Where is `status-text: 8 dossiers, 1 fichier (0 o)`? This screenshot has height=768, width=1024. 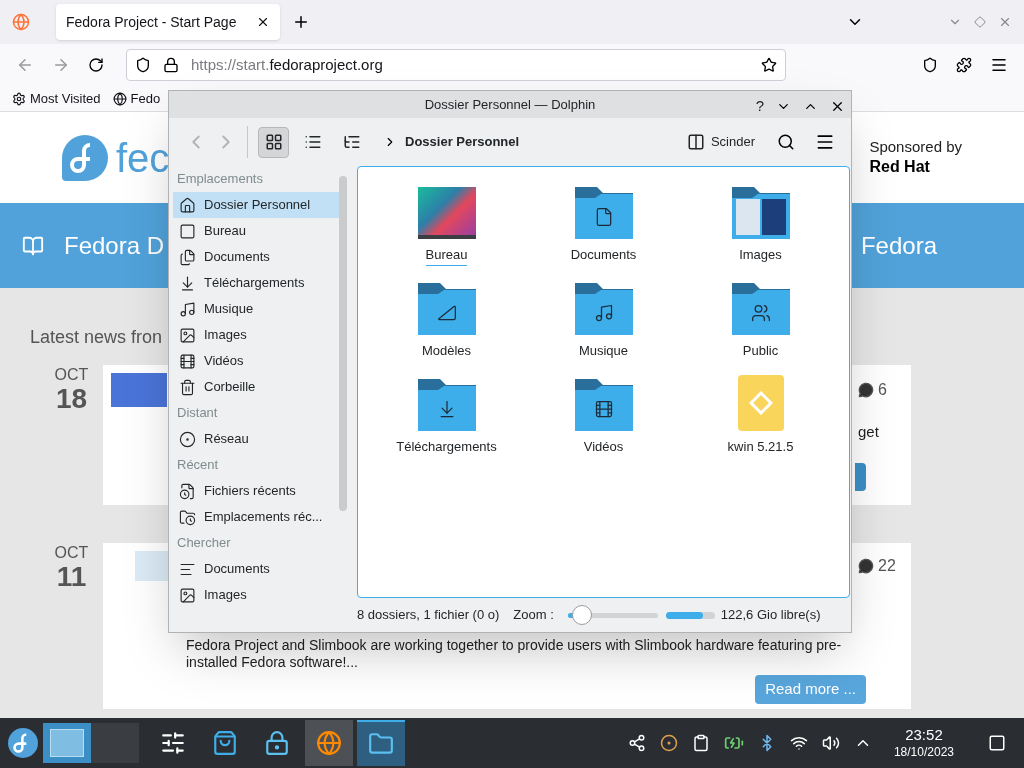
status-text: 8 dossiers, 1 fichier (0 o) is located at coordinates (428, 615).